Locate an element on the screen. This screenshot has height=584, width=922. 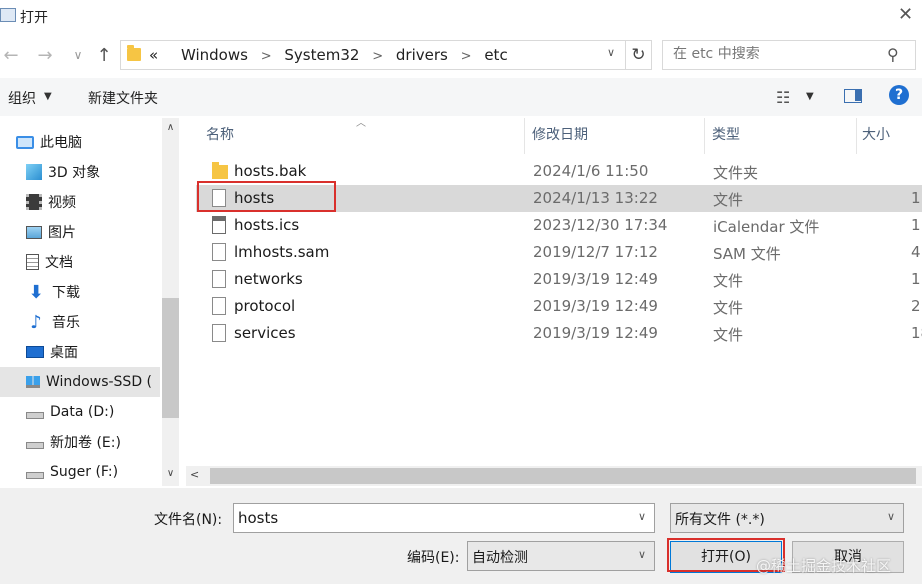
sidebar-item-label: 文档 is located at coordinates (59, 263).